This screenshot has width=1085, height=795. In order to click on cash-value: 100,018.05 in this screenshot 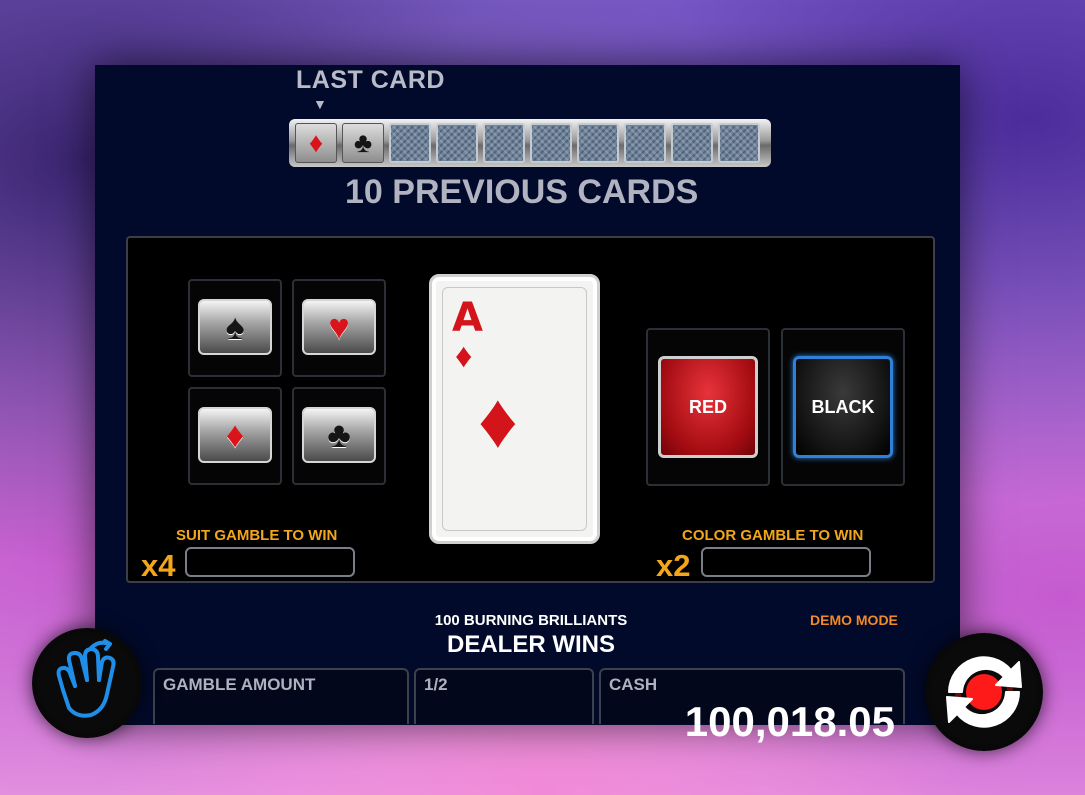, I will do `click(789, 721)`.